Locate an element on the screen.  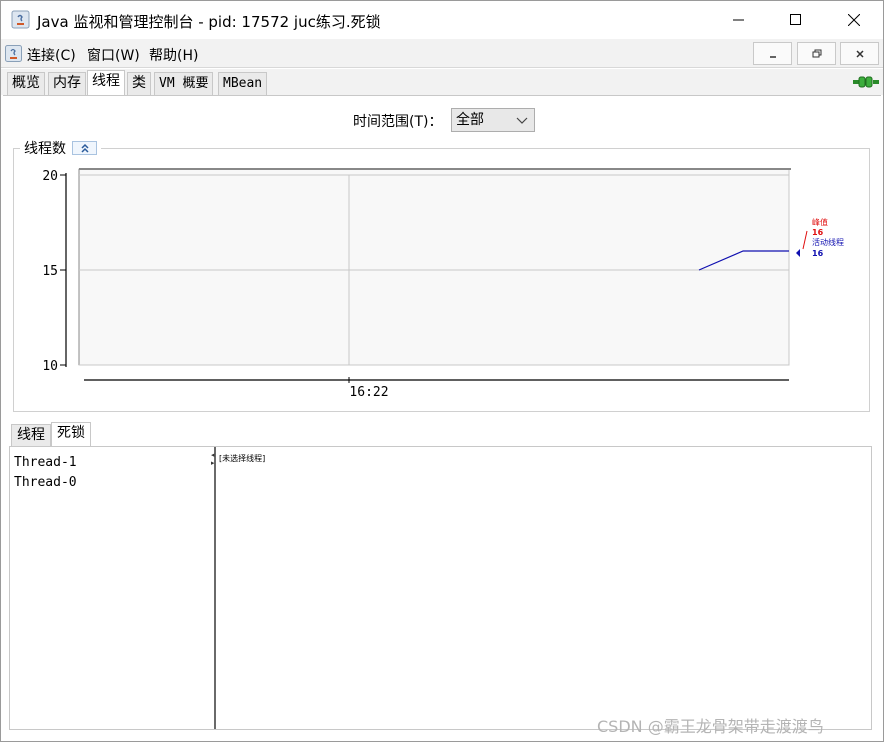
legend-live-label: 活动线程 is located at coordinates (828, 242).